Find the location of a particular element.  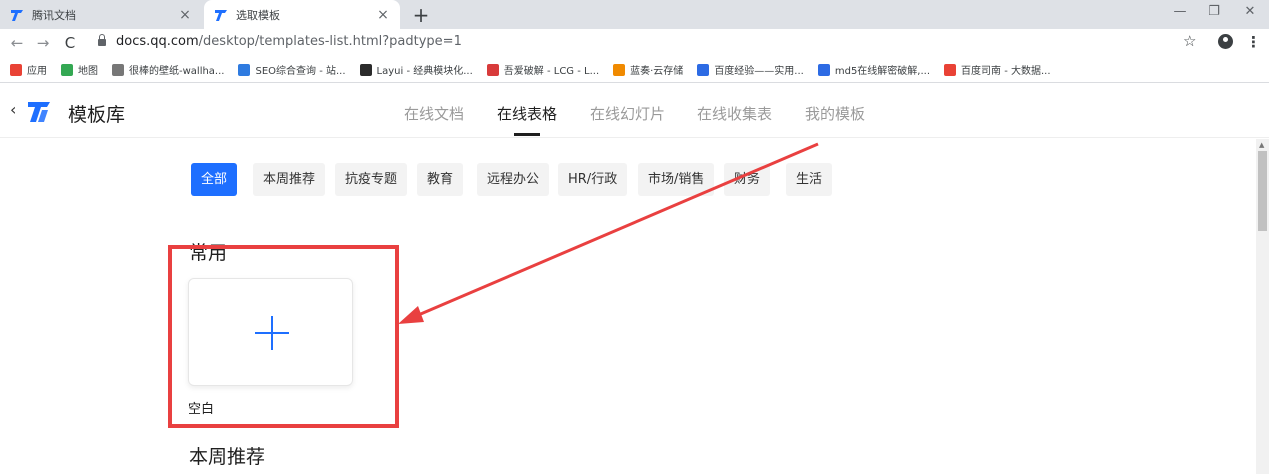

scroll-up-arrow-icon: ▲ is located at coordinates (1261, 145).